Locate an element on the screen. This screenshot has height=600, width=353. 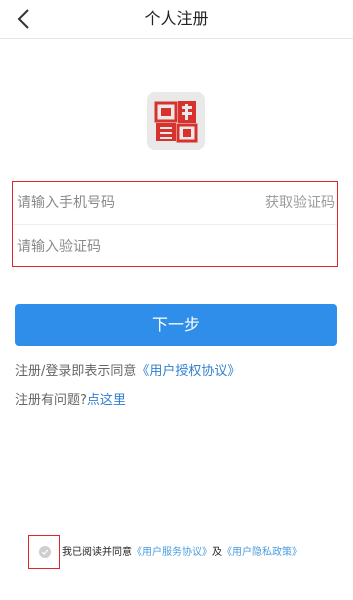
verification-code-input is located at coordinates (167, 247).